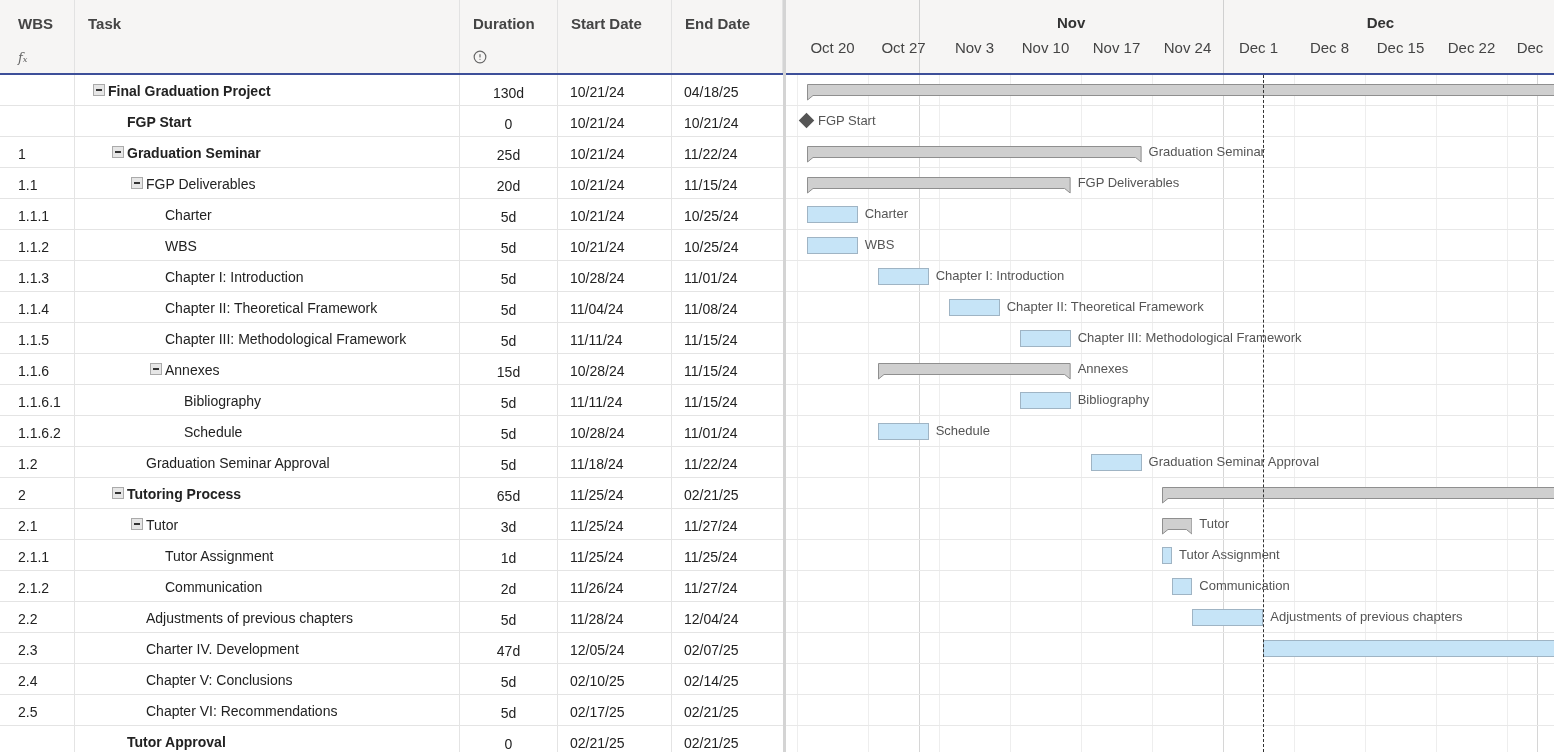 The width and height of the screenshot is (1554, 752). Describe the element at coordinates (234, 277) in the screenshot. I see `task-name: Chapter I: Introduction` at that location.